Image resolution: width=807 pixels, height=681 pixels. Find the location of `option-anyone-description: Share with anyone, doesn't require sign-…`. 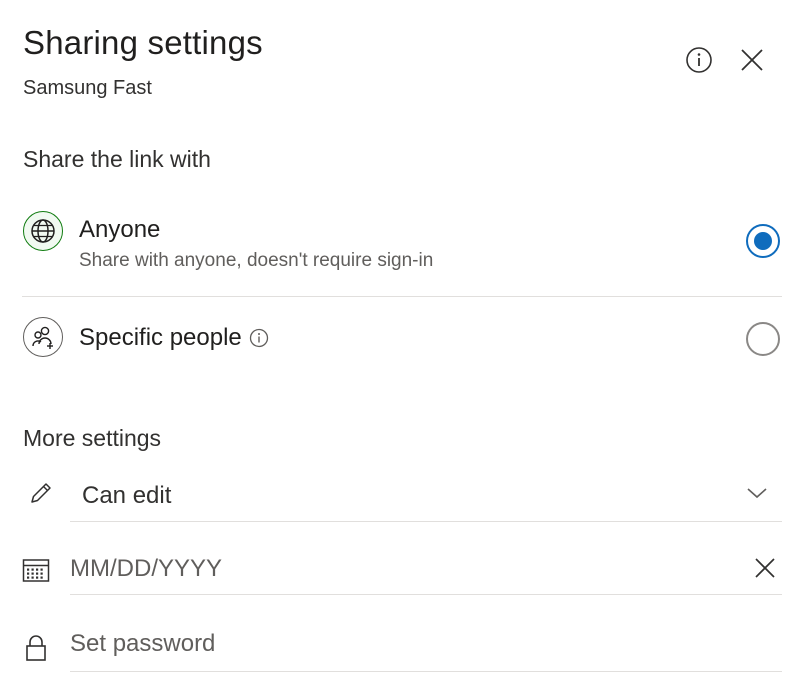

option-anyone-description: Share with anyone, doesn't require sign-… is located at coordinates (256, 260).